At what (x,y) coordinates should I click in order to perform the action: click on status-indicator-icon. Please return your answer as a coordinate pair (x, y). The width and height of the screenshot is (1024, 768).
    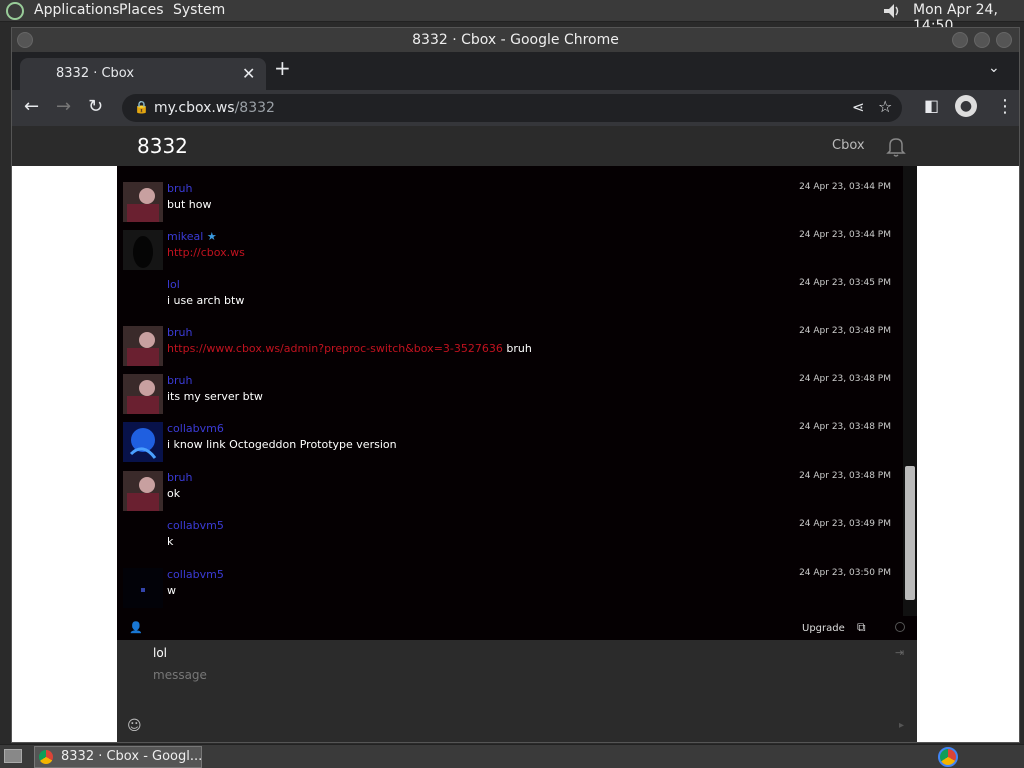
    Looking at the image, I should click on (900, 627).